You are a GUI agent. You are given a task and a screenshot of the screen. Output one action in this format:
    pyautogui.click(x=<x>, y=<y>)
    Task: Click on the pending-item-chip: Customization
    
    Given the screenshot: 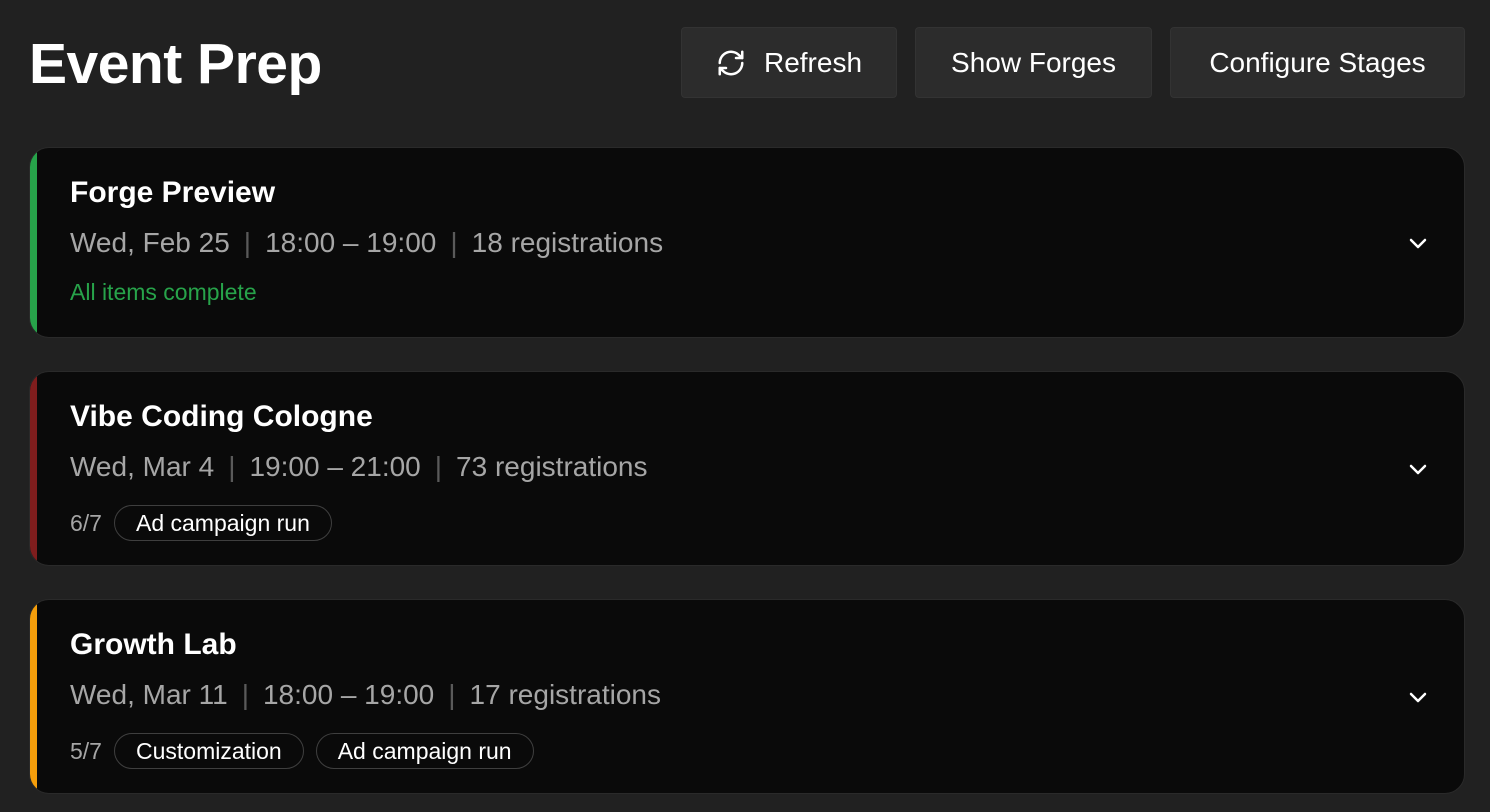 What is the action you would take?
    pyautogui.click(x=208, y=751)
    